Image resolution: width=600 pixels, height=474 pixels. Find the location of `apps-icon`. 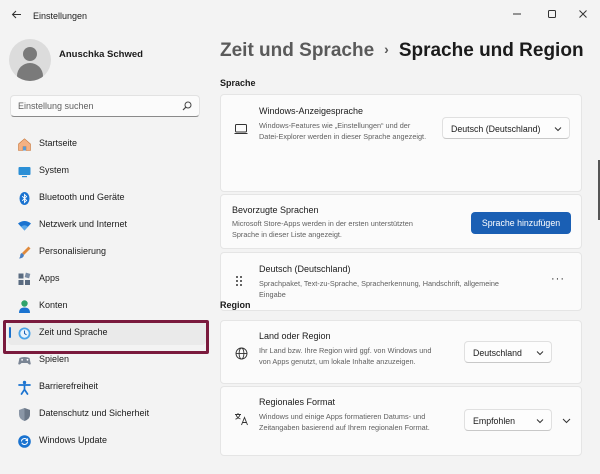

apps-icon is located at coordinates (24, 279).